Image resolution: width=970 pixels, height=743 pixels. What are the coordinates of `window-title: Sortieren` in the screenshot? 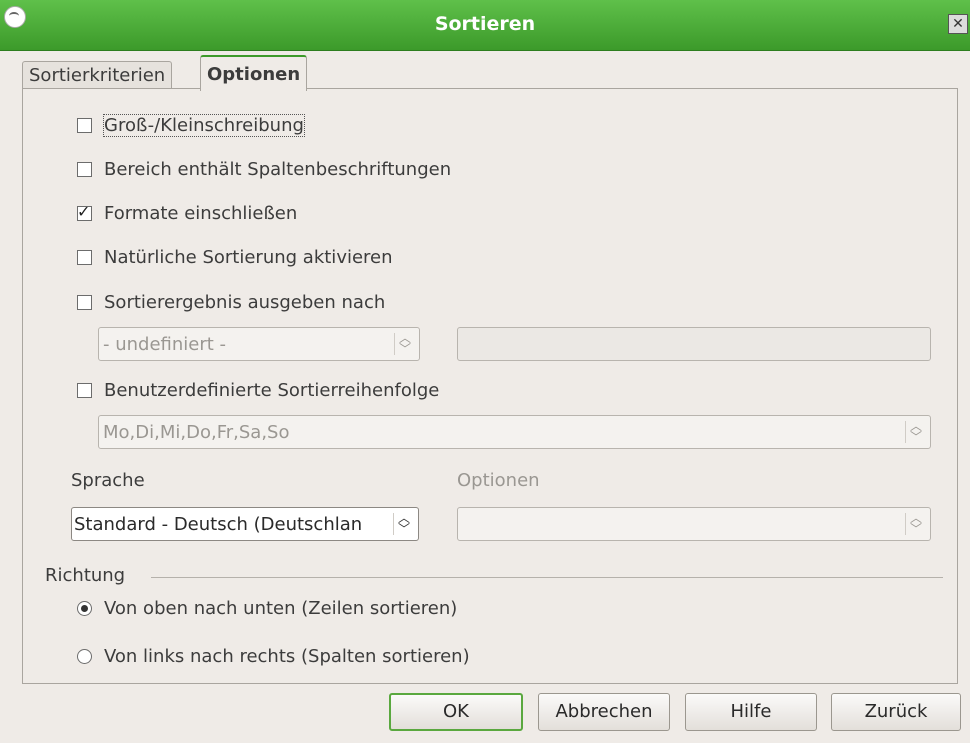 It's located at (485, 24).